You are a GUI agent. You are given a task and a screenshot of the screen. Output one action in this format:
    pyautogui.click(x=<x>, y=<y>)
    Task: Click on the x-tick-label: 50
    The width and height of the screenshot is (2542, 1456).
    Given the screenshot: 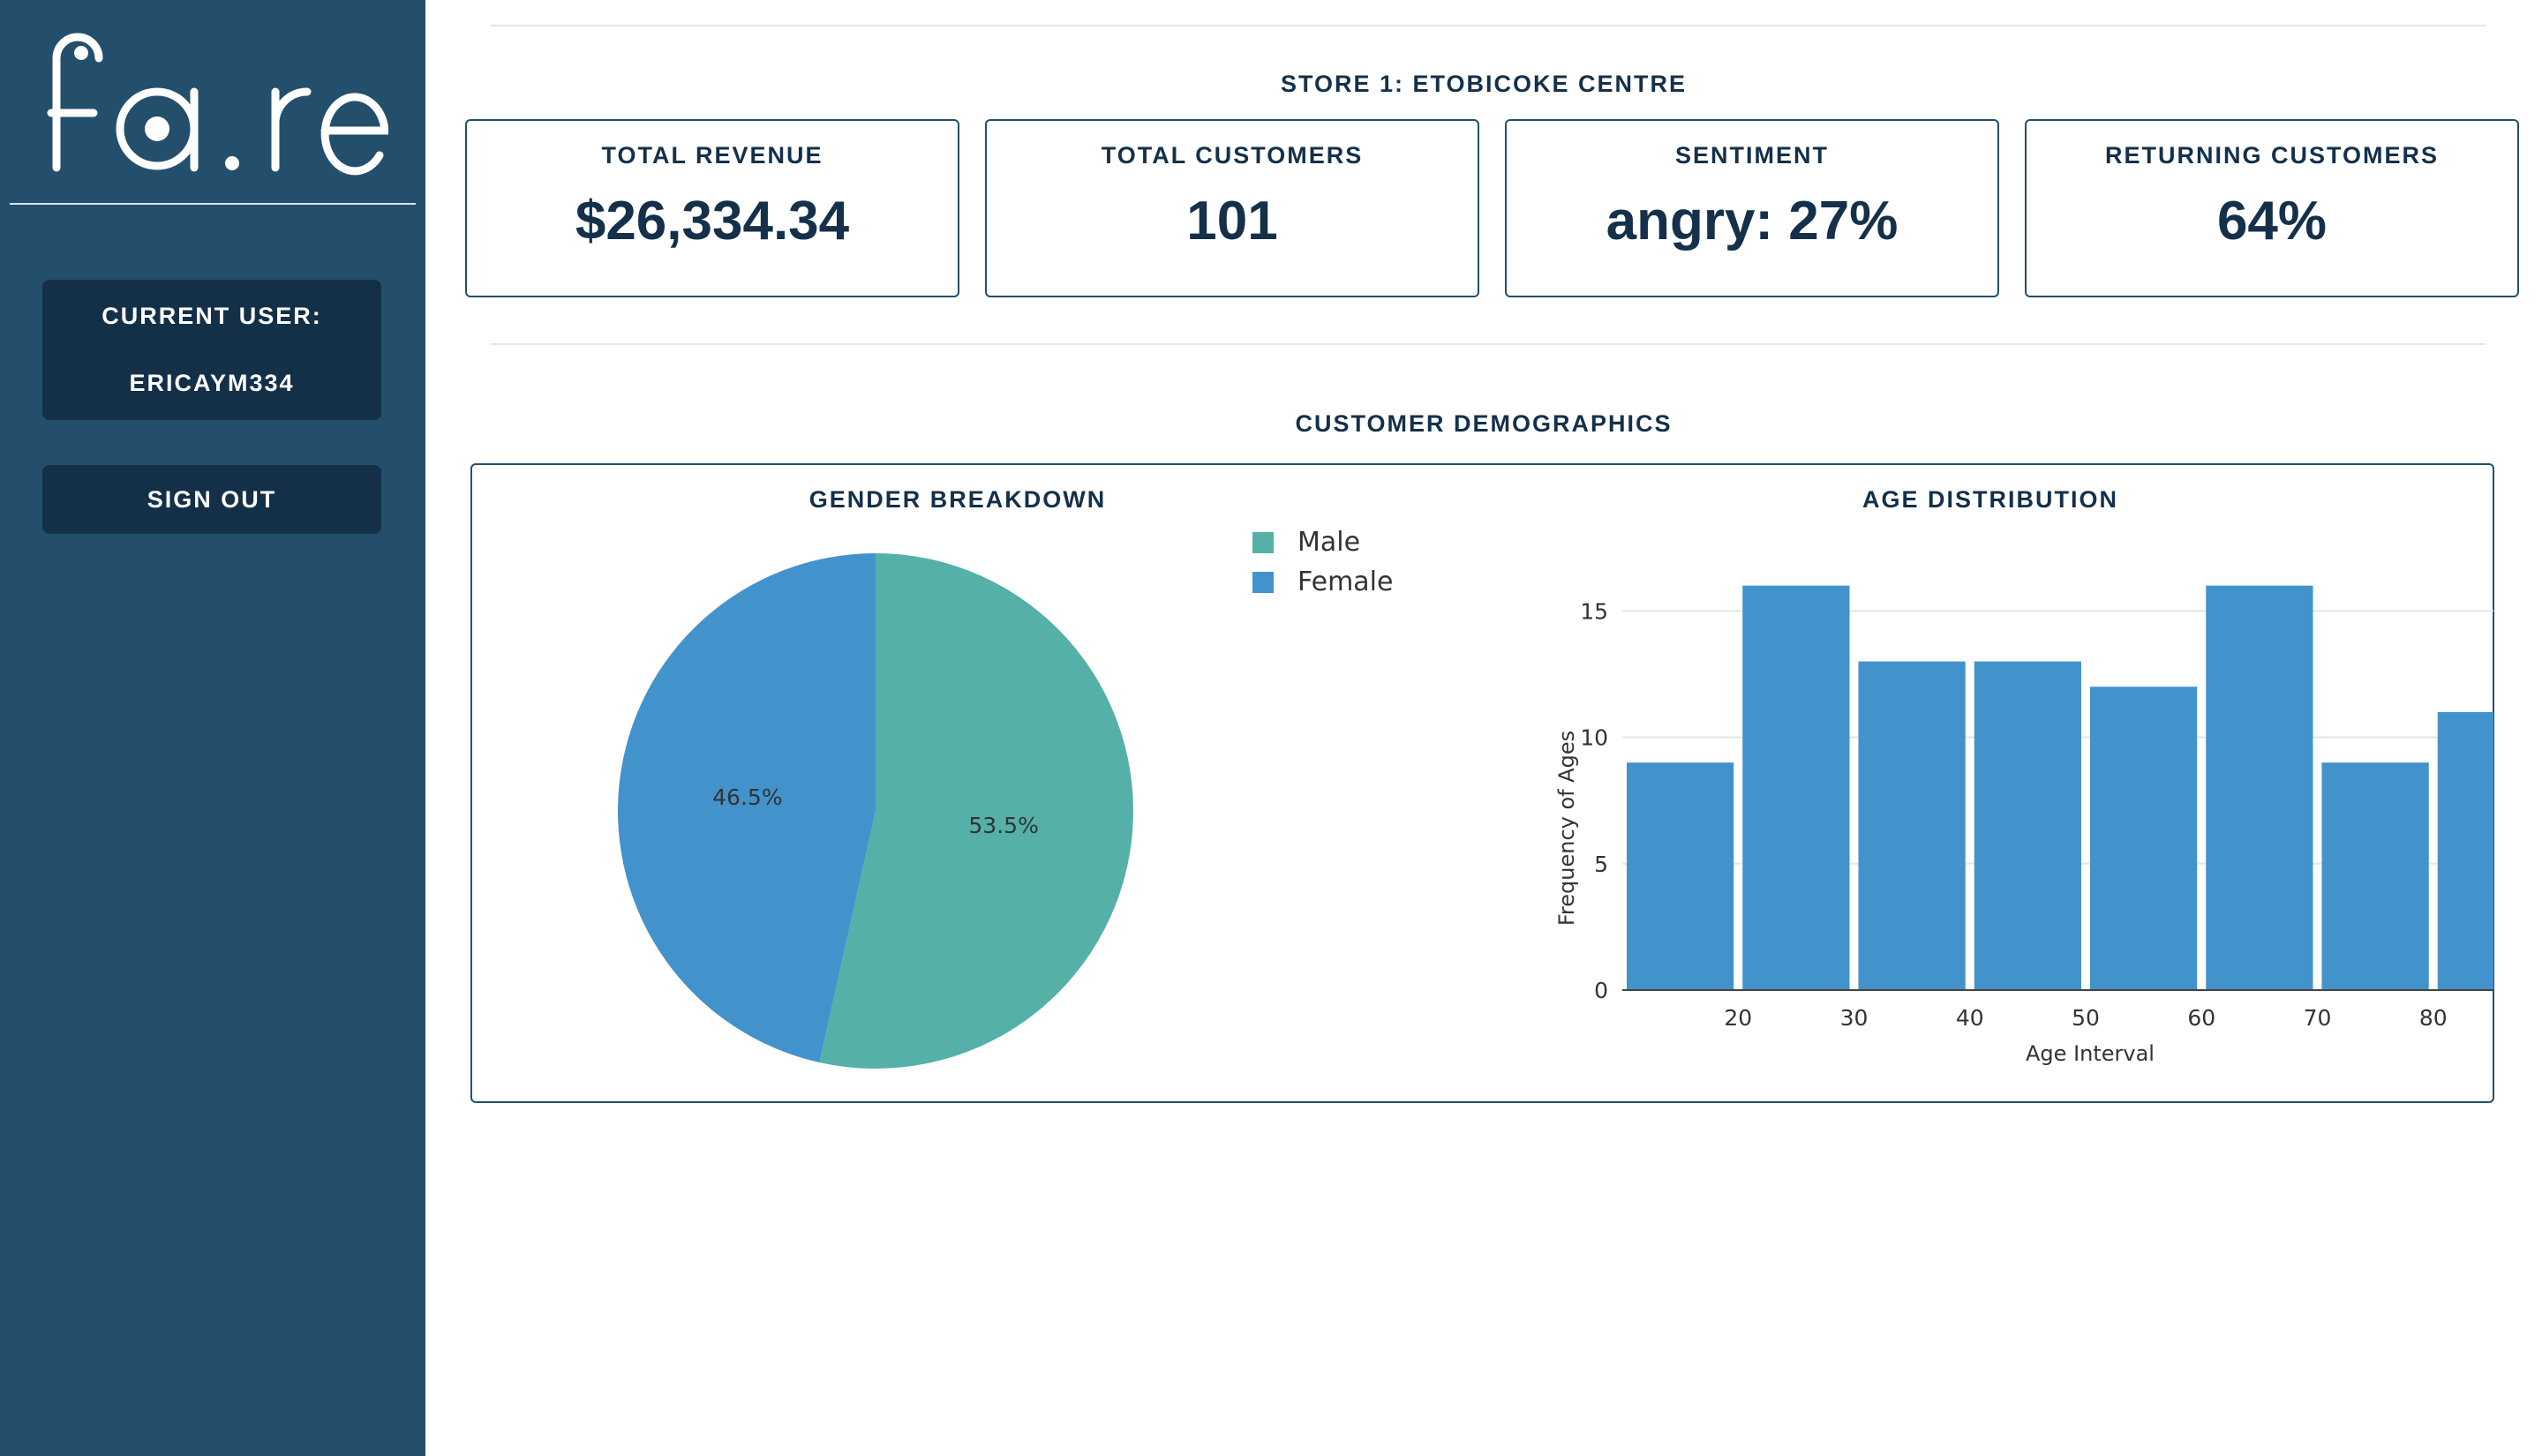 What is the action you would take?
    pyautogui.click(x=2086, y=1018)
    